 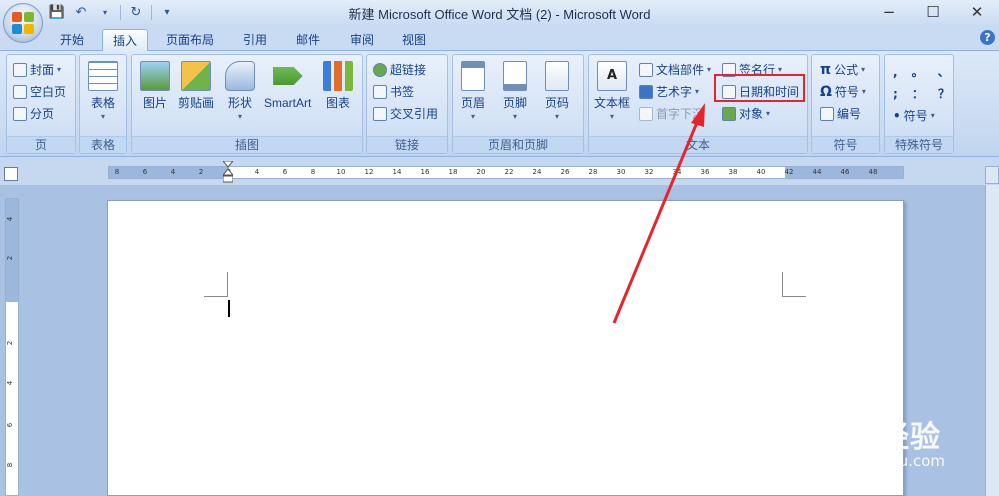 What do you see at coordinates (875, 461) in the screenshot?
I see `baidu-watermark-url: jingyan.baidu.com` at bounding box center [875, 461].